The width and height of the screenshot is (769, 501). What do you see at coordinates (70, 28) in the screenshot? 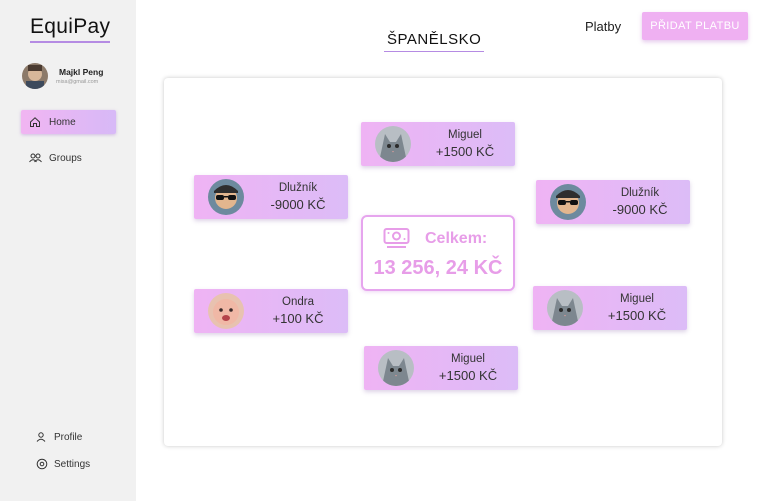
I see `app-logo: EquiPay` at bounding box center [70, 28].